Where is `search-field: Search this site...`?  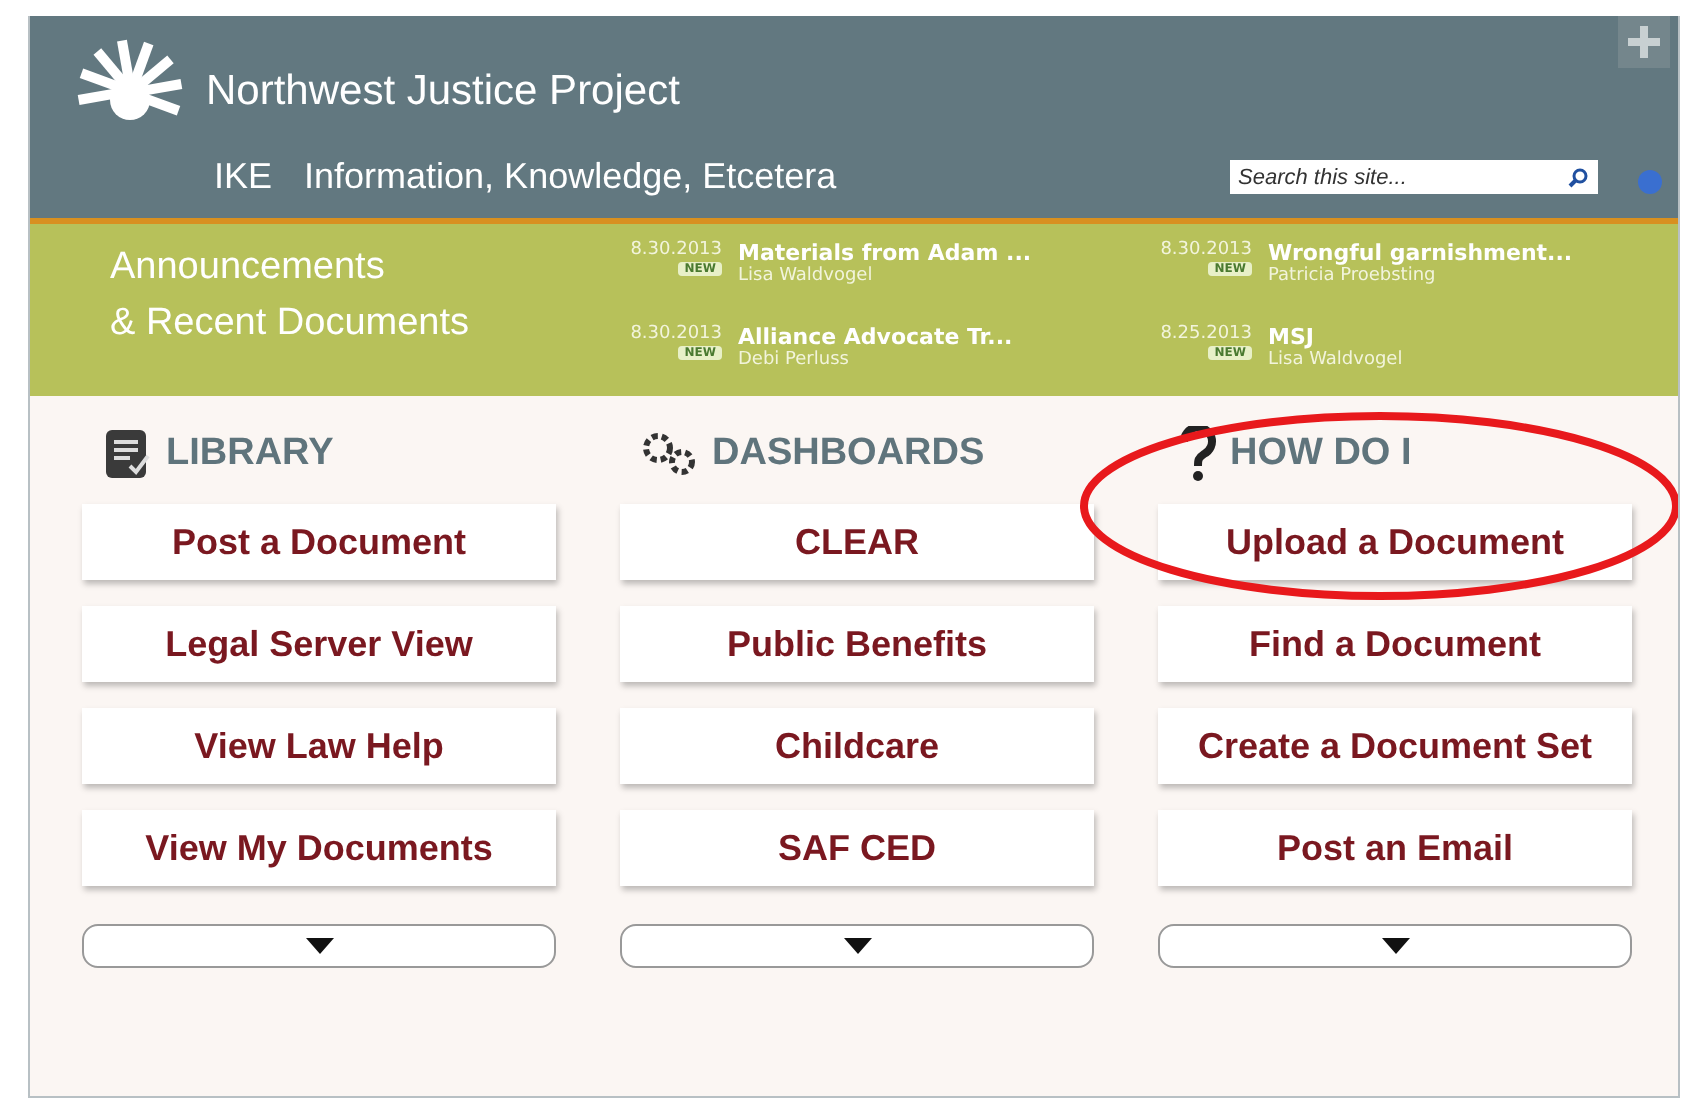 search-field: Search this site... is located at coordinates (1394, 177).